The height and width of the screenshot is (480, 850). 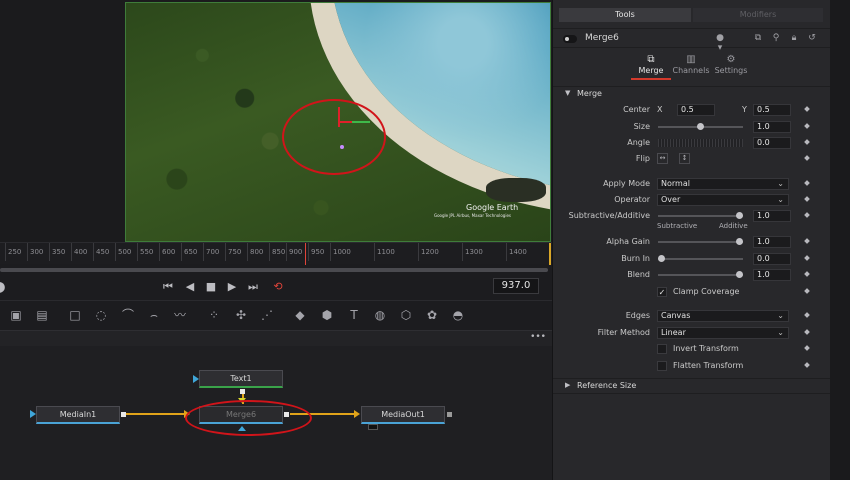 I want to click on render-end-marker, so click(x=550, y=254).